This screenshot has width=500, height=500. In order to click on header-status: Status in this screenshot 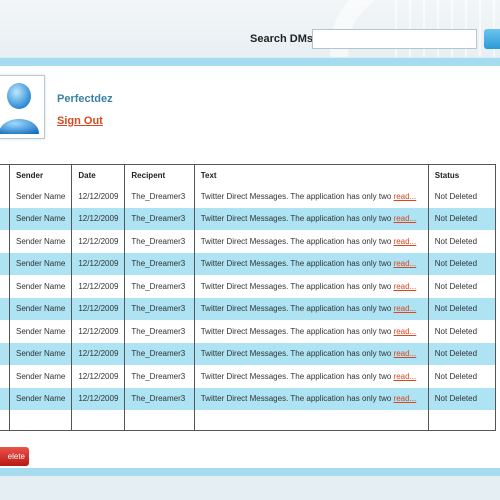, I will do `click(462, 174)`.